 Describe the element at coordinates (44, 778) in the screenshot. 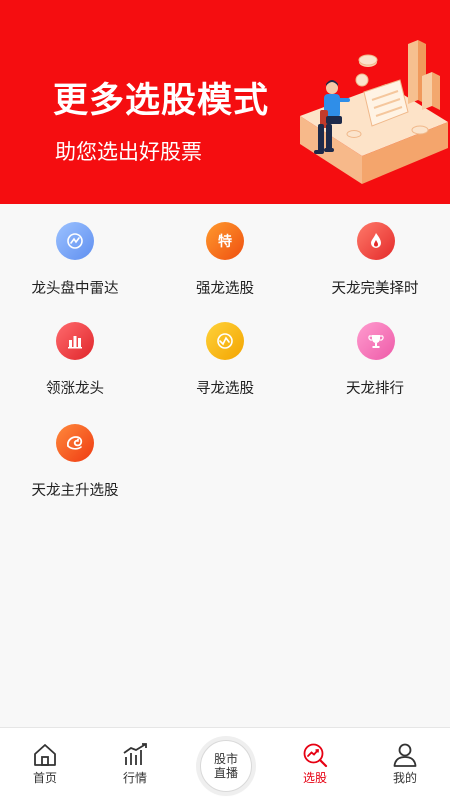

I see `nav-label: 首页` at that location.